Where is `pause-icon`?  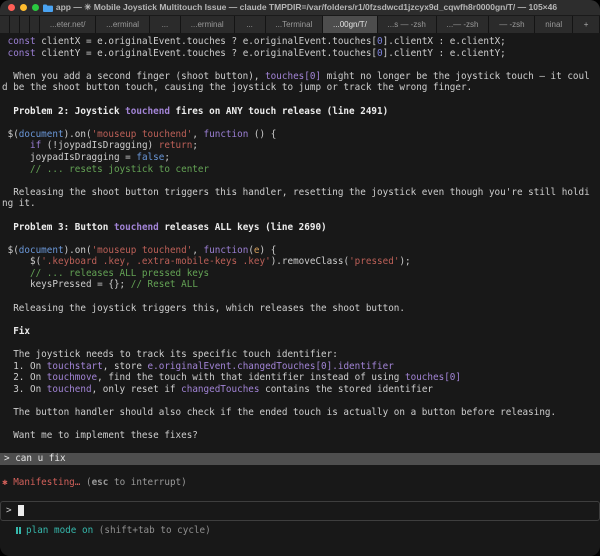
pause-icon is located at coordinates (17, 531).